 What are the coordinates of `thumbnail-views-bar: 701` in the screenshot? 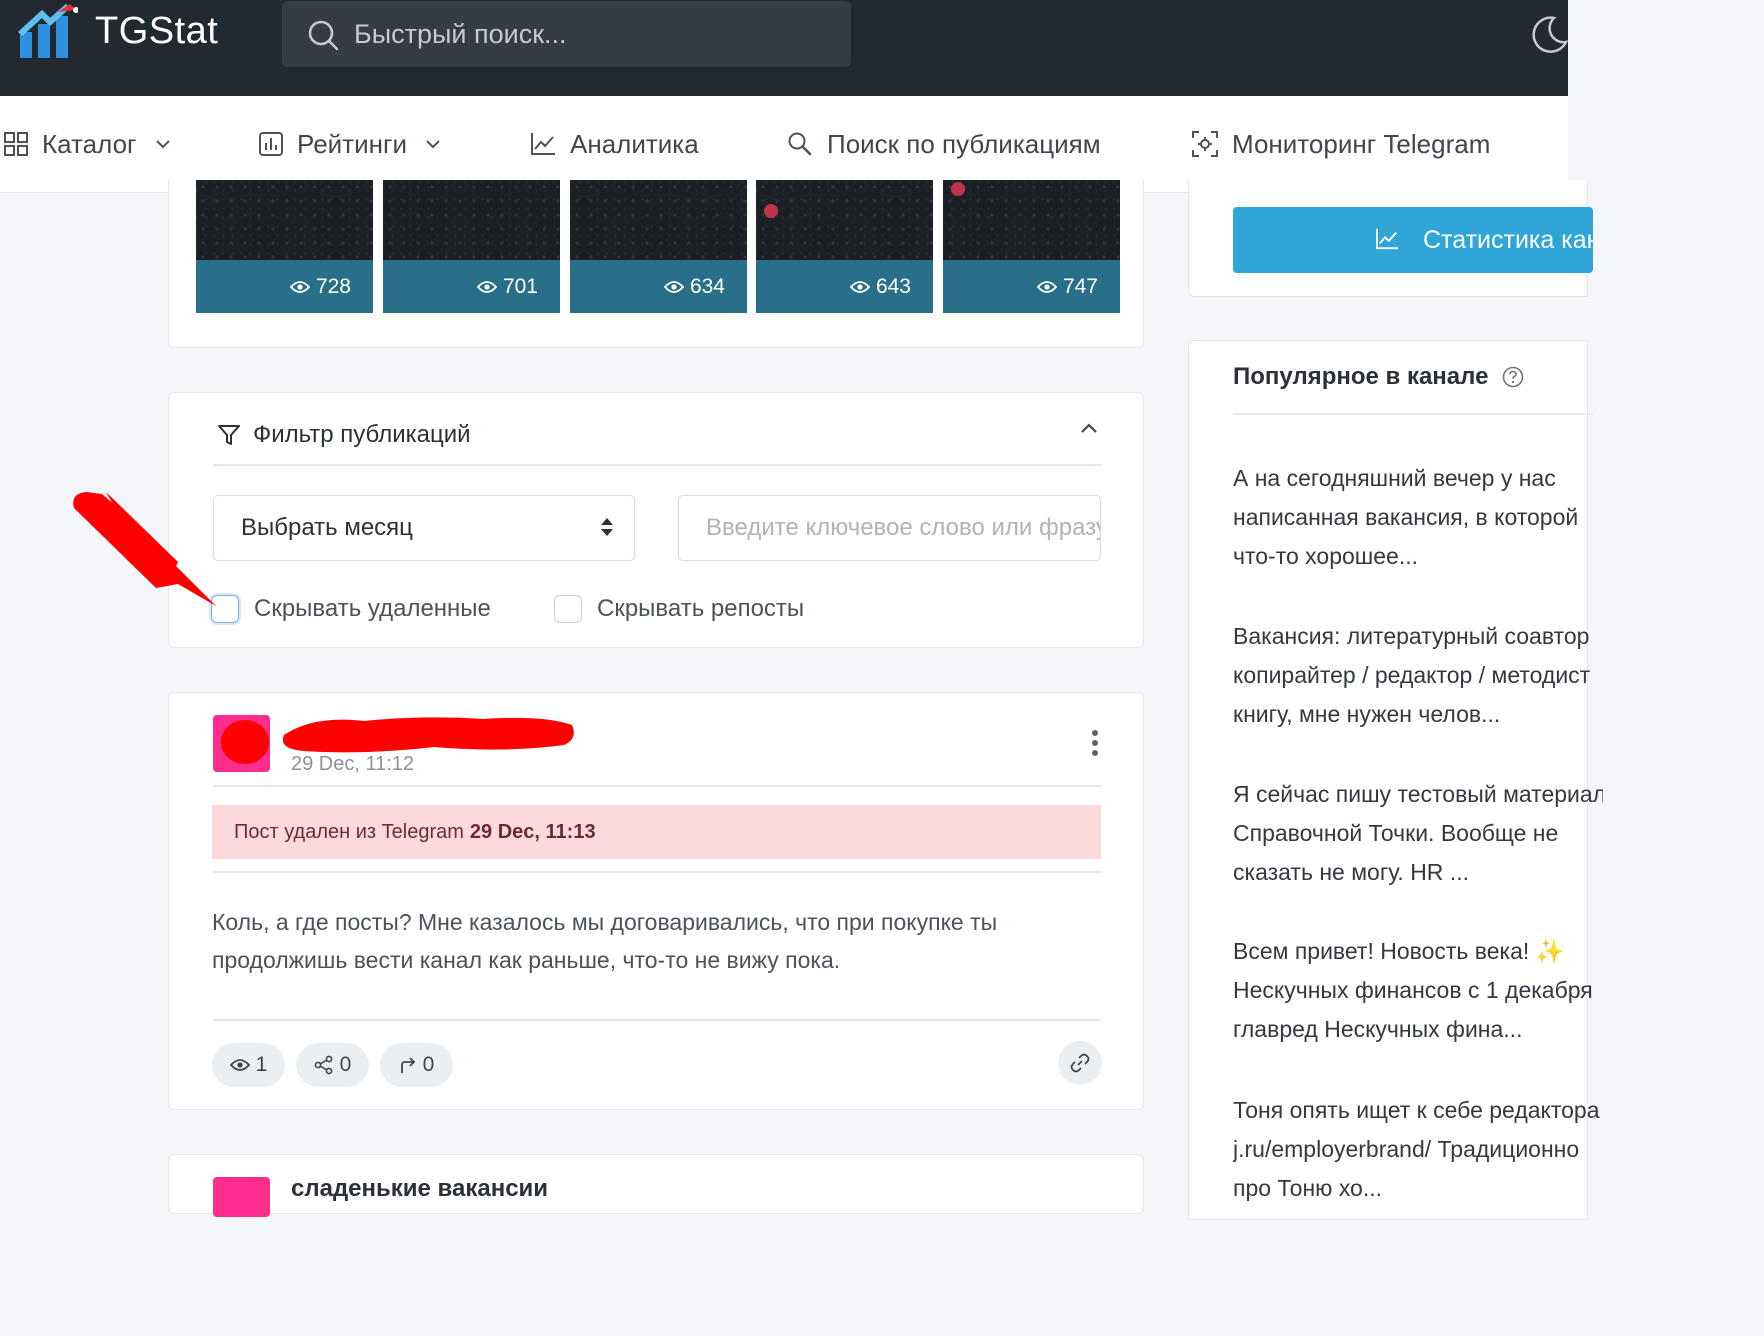 It's located at (471, 286).